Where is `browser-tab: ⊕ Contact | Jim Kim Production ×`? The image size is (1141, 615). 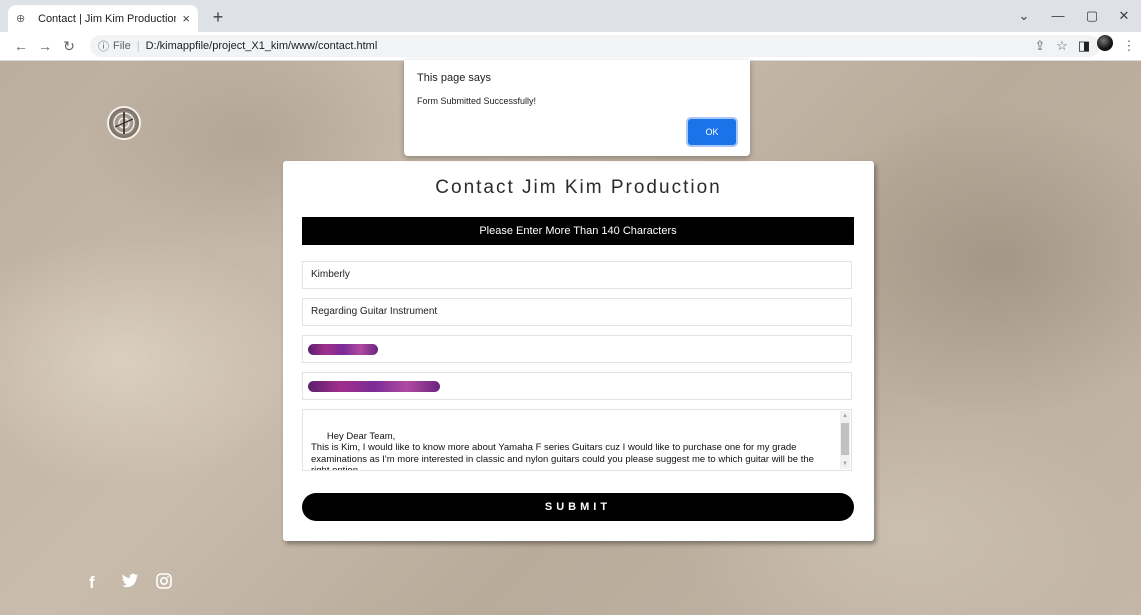 browser-tab: ⊕ Contact | Jim Kim Production × is located at coordinates (103, 18).